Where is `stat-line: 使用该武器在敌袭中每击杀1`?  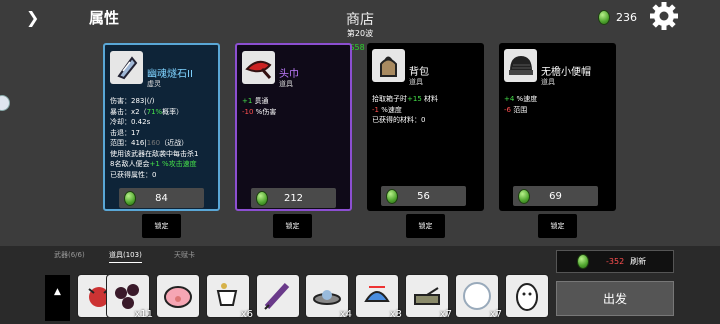 stat-line: 使用该武器在敌袭中每击杀1 is located at coordinates (154, 153).